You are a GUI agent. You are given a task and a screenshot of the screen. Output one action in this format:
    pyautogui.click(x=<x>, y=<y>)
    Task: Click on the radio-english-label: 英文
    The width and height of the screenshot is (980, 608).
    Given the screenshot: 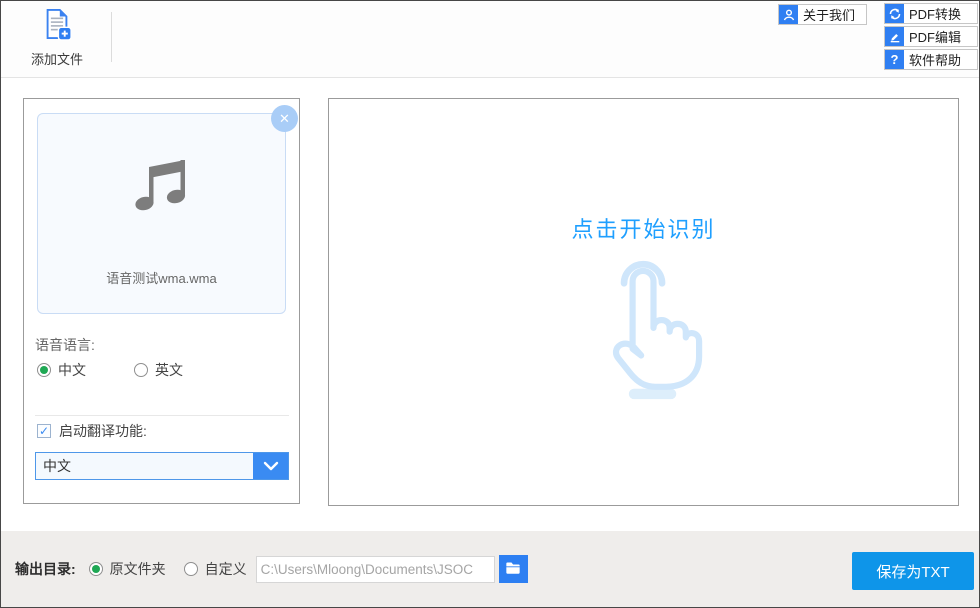 What is the action you would take?
    pyautogui.click(x=169, y=370)
    